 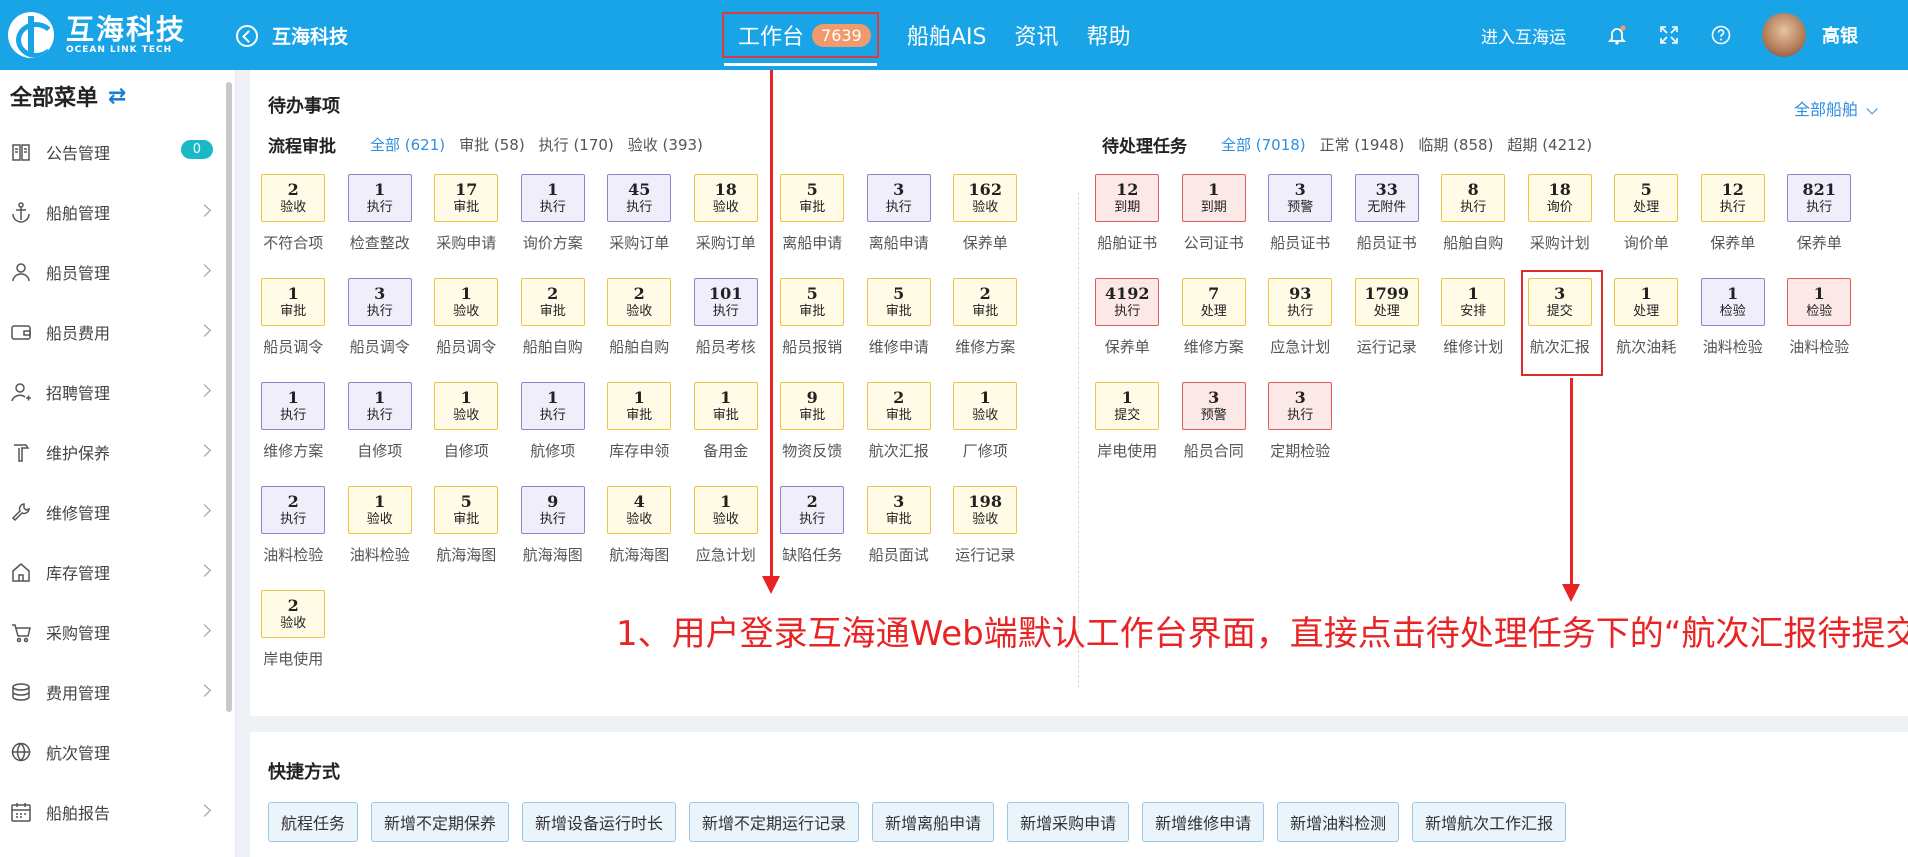 I want to click on task-count-box: 1 处理, so click(x=1646, y=302).